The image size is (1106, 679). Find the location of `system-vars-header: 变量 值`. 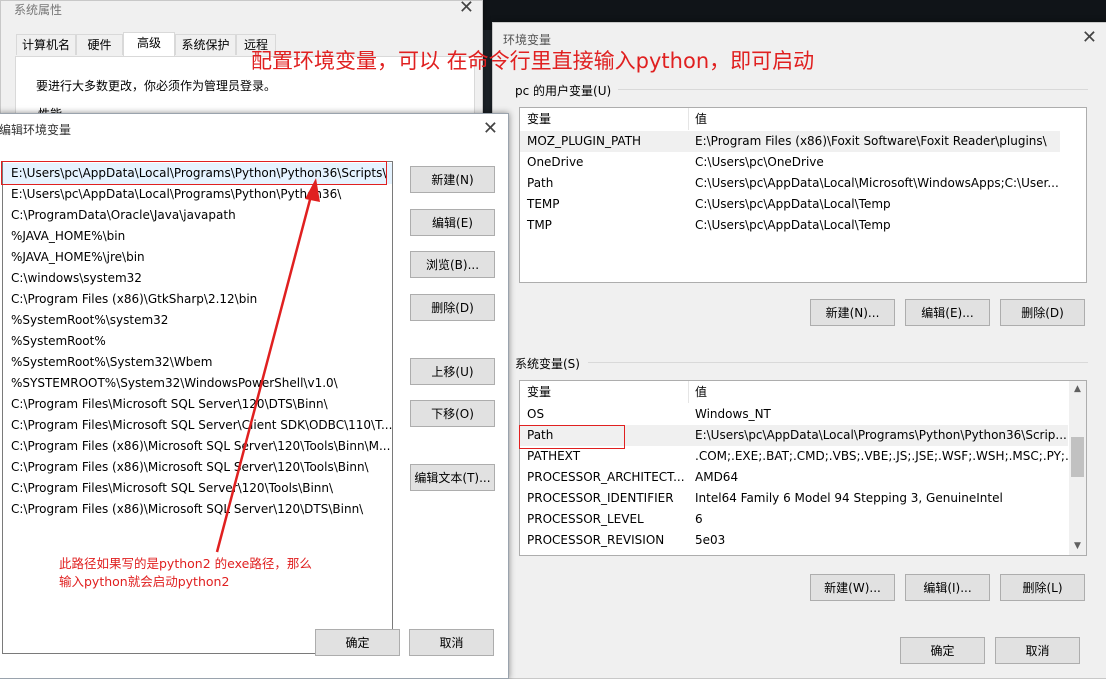

system-vars-header: 变量 值 is located at coordinates (803, 392).